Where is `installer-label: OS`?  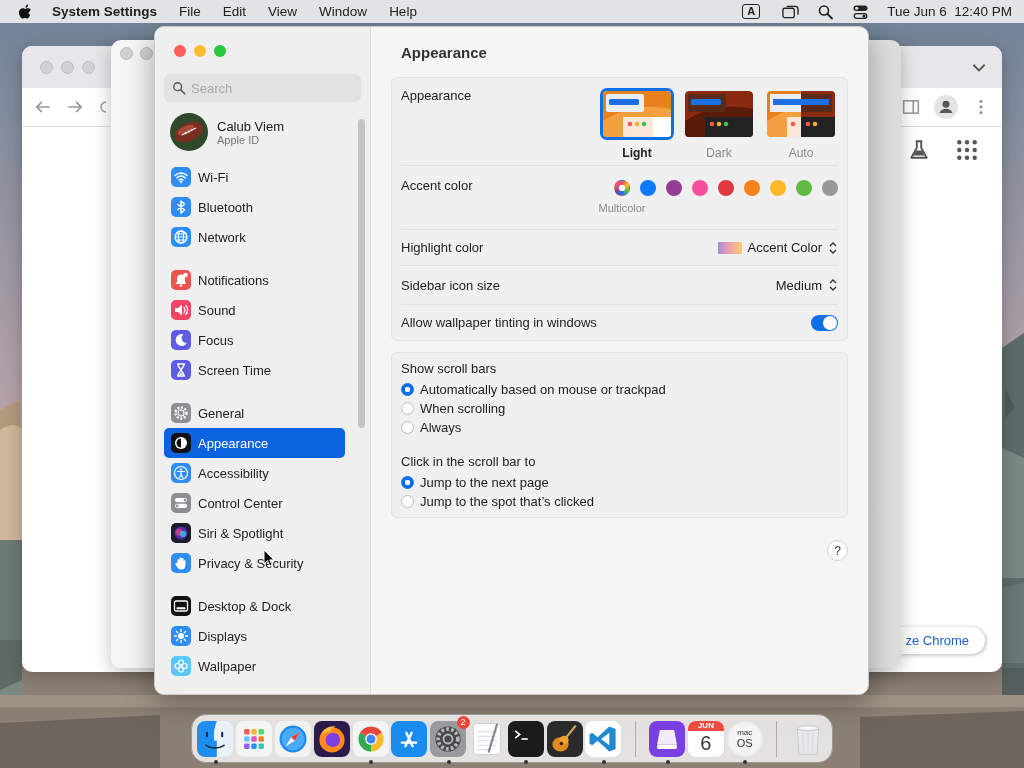 installer-label: OS is located at coordinates (744, 743).